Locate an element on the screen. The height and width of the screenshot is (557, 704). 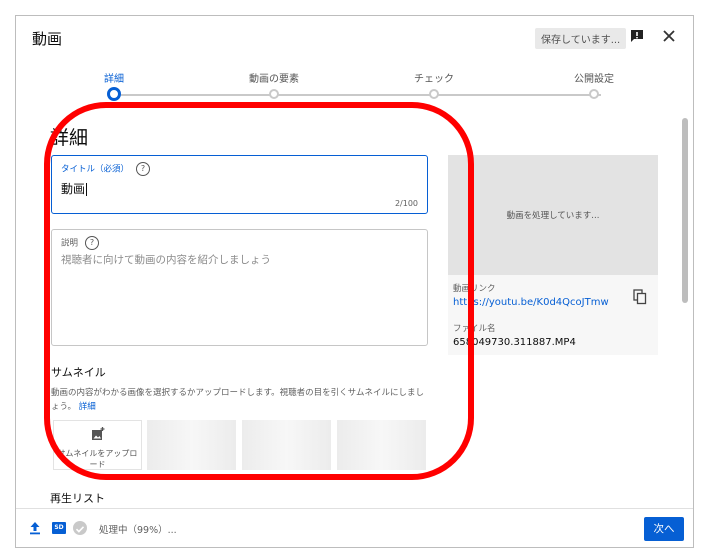
step-dot-checks is located at coordinates (434, 94).